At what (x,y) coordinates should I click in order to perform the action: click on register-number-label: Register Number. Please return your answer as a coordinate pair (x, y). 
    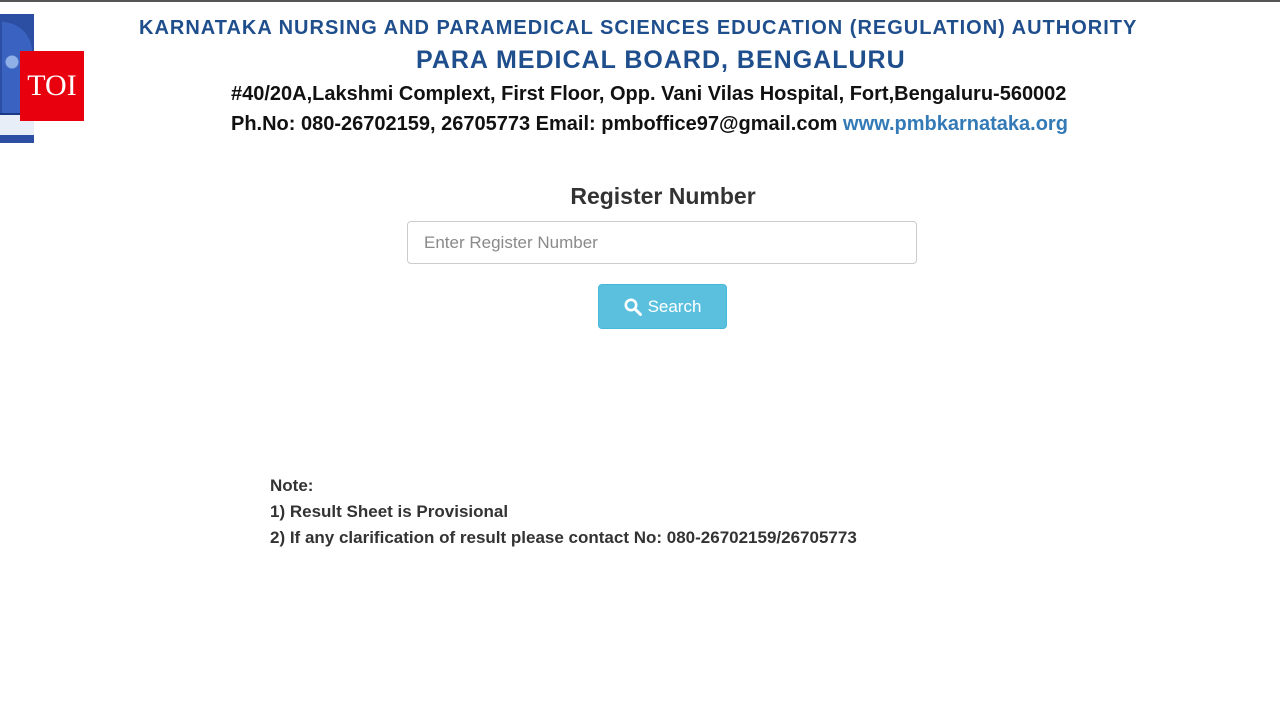
    Looking at the image, I should click on (663, 196).